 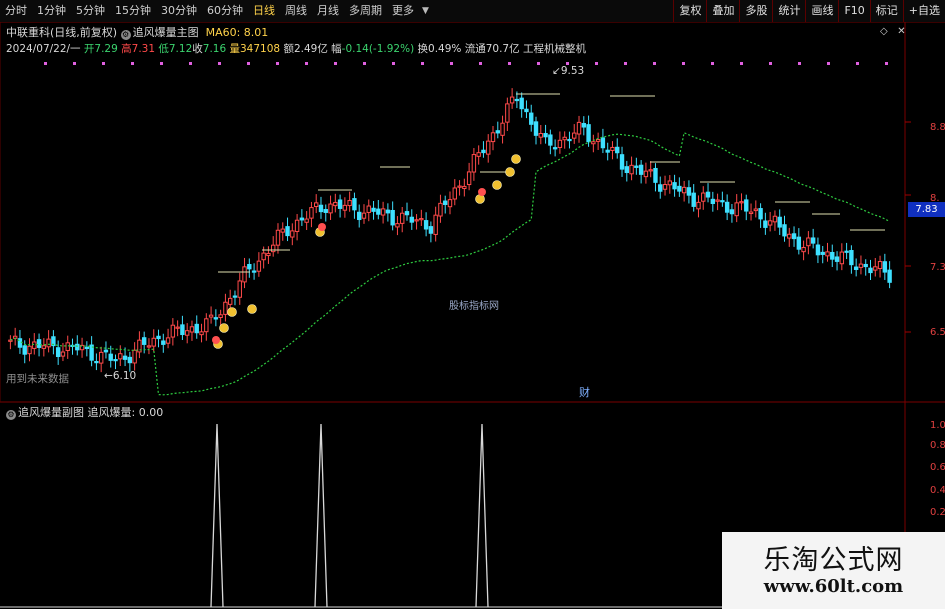 What do you see at coordinates (126, 49) in the screenshot?
I see `high-label: 高` at bounding box center [126, 49].